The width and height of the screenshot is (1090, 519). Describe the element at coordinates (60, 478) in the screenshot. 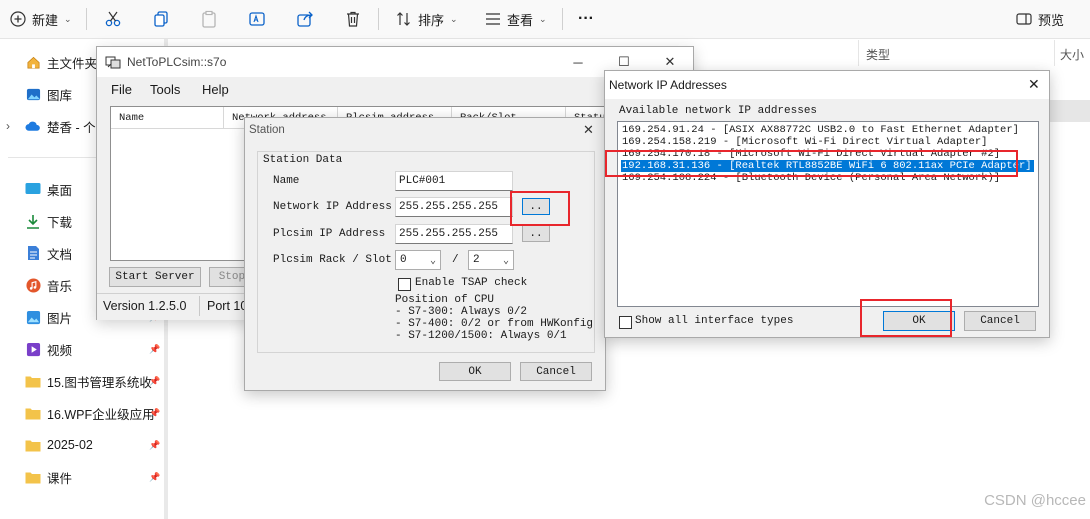

I see `sidebar-item-label: 课件` at that location.